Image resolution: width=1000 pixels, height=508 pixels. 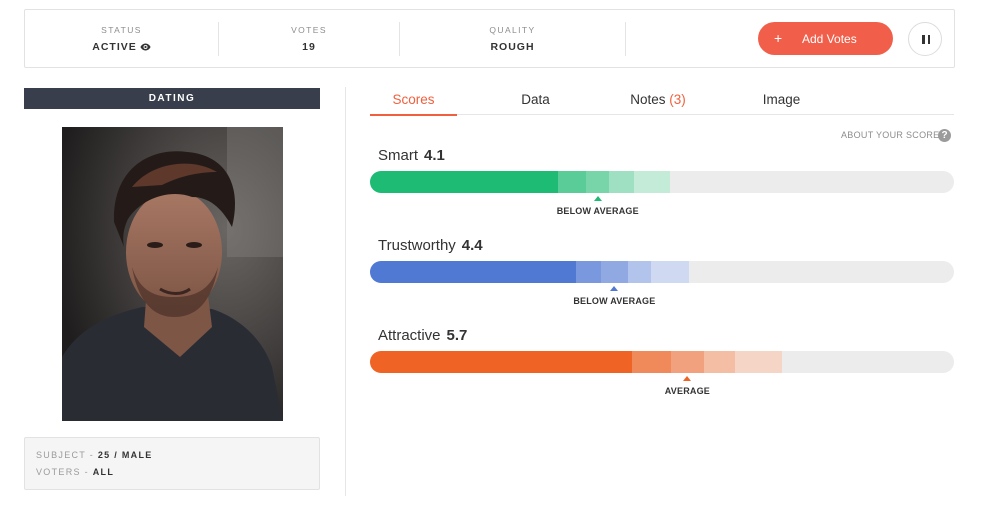 I want to click on pause-button, so click(x=925, y=39).